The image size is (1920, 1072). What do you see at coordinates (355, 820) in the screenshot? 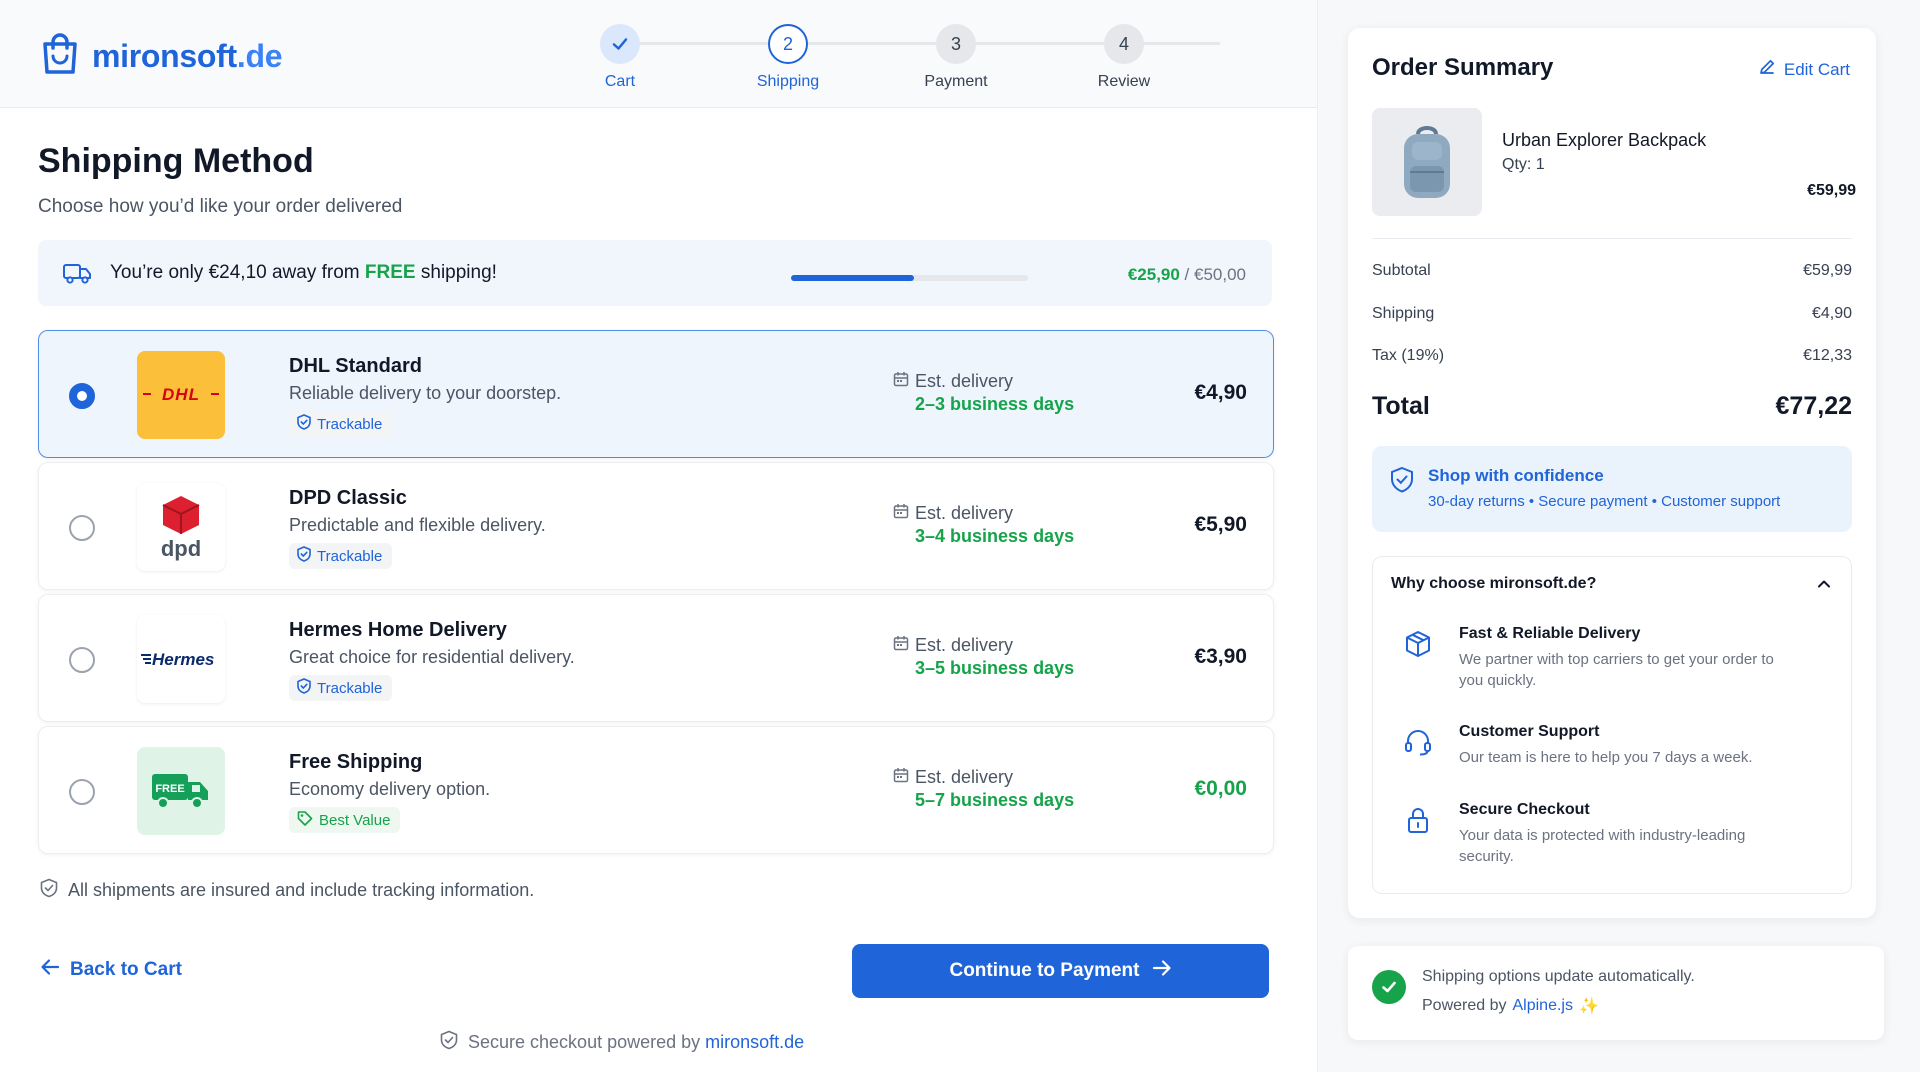
I see `badge-label: Best Value` at bounding box center [355, 820].